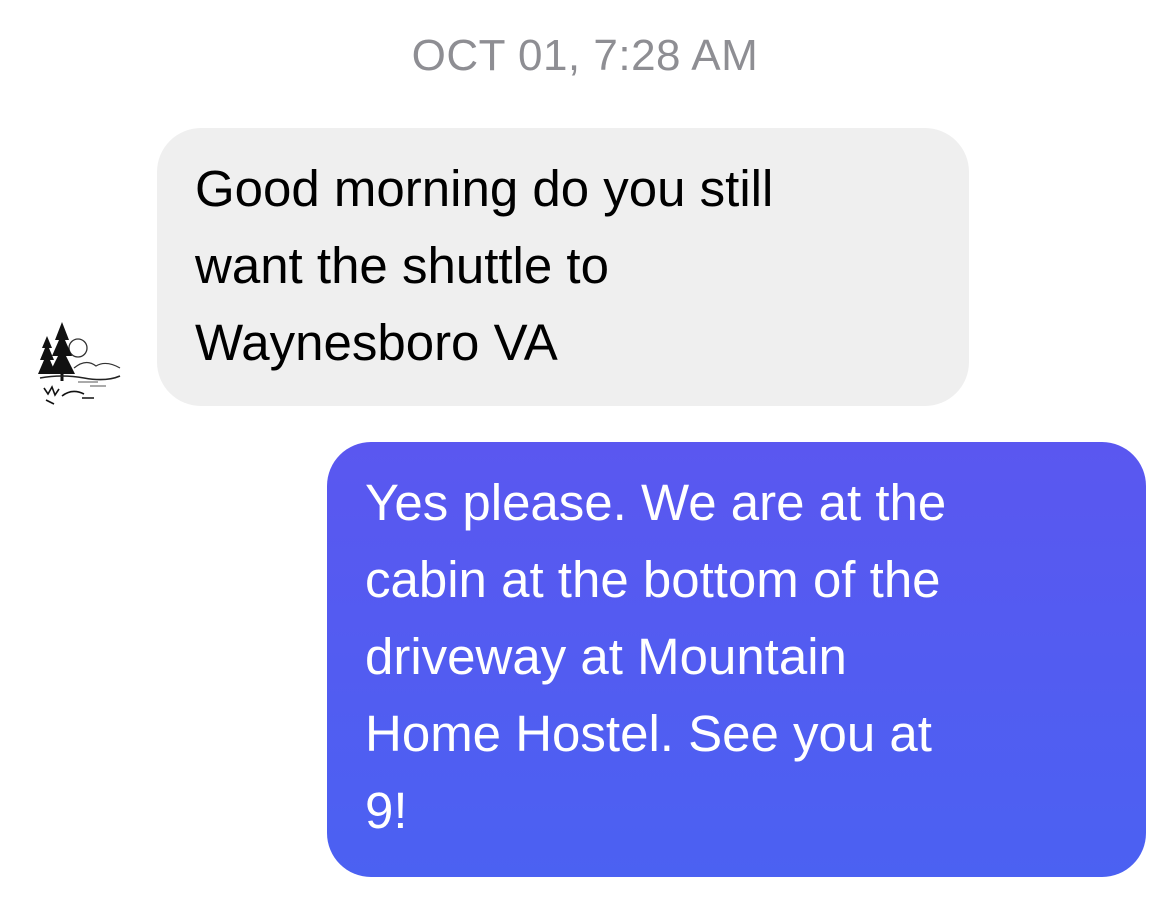 The height and width of the screenshot is (905, 1170). Describe the element at coordinates (79, 363) in the screenshot. I see `landscape-trees-avatar-icon` at that location.